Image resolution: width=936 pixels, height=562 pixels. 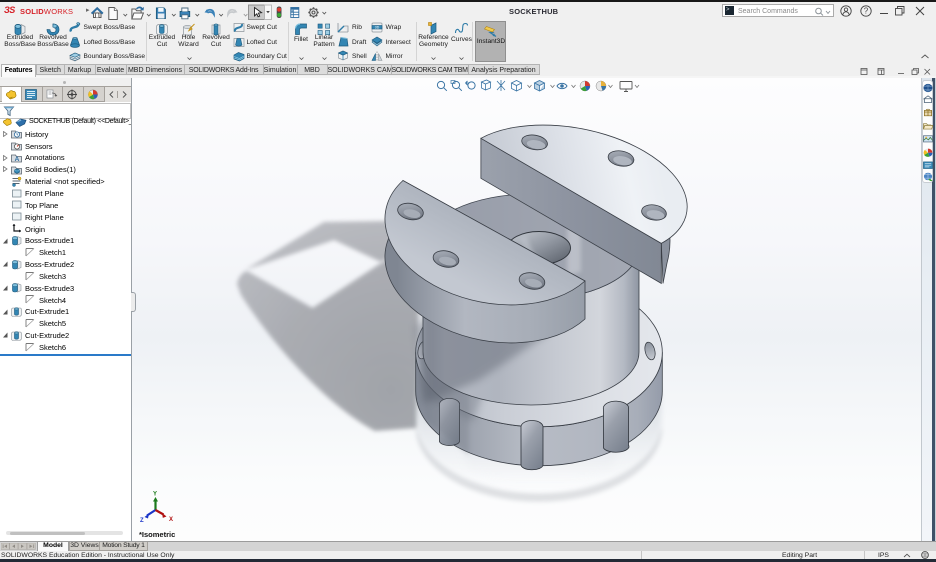 I want to click on svg-text: Y, so click(x=155, y=495).